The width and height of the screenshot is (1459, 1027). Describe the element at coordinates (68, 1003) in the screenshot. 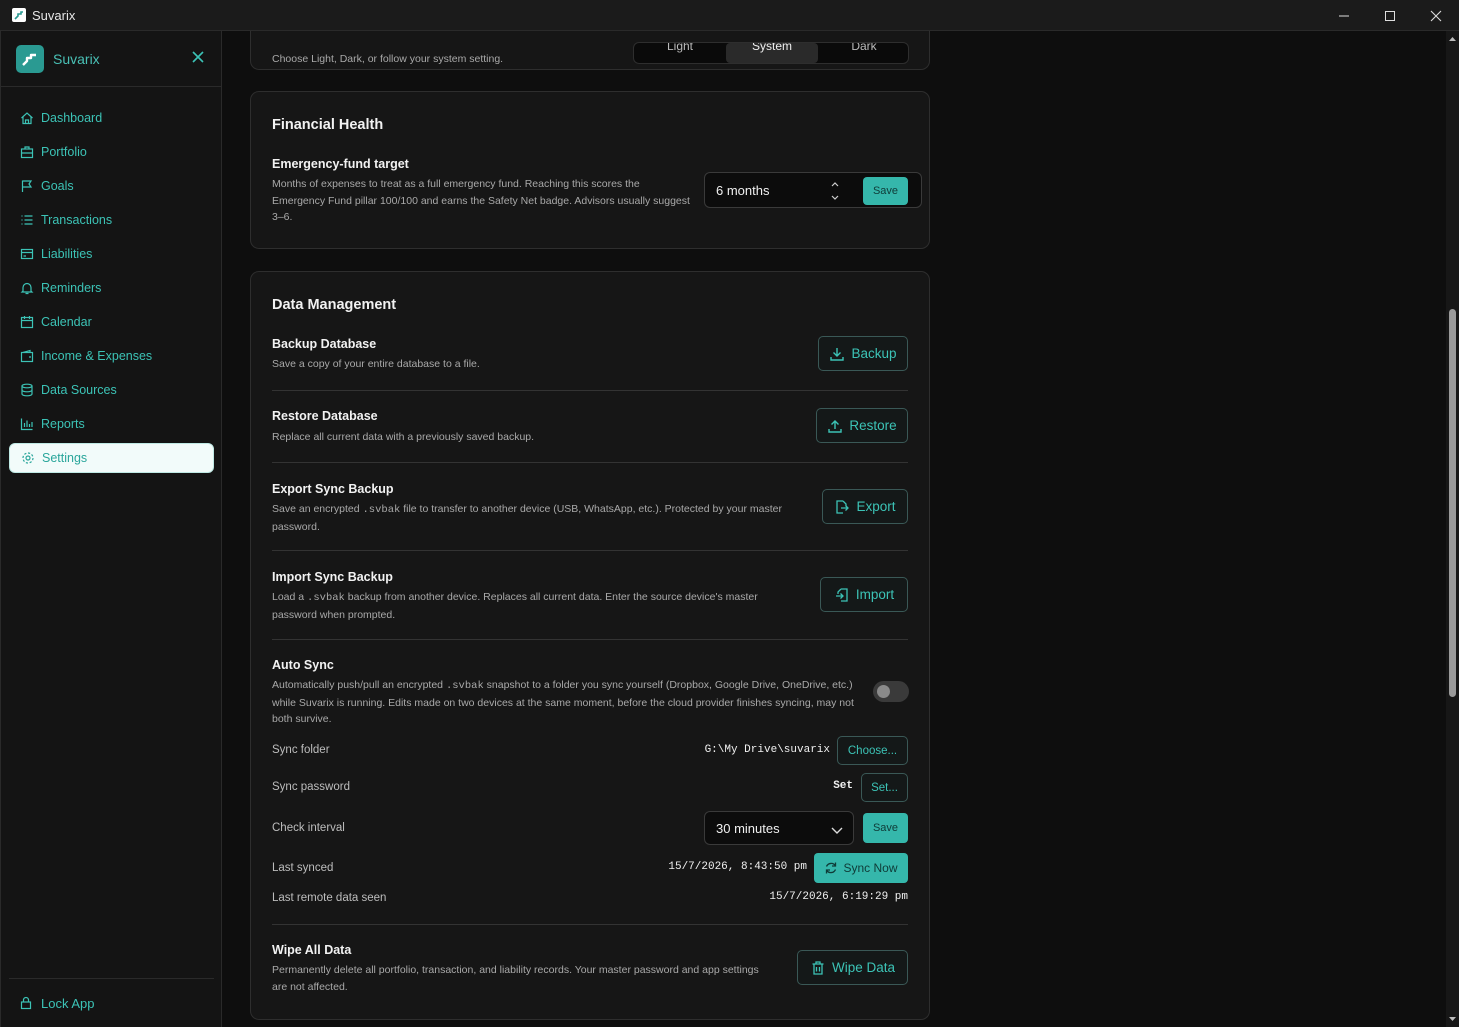

I see `lock-app-label: Lock App` at that location.